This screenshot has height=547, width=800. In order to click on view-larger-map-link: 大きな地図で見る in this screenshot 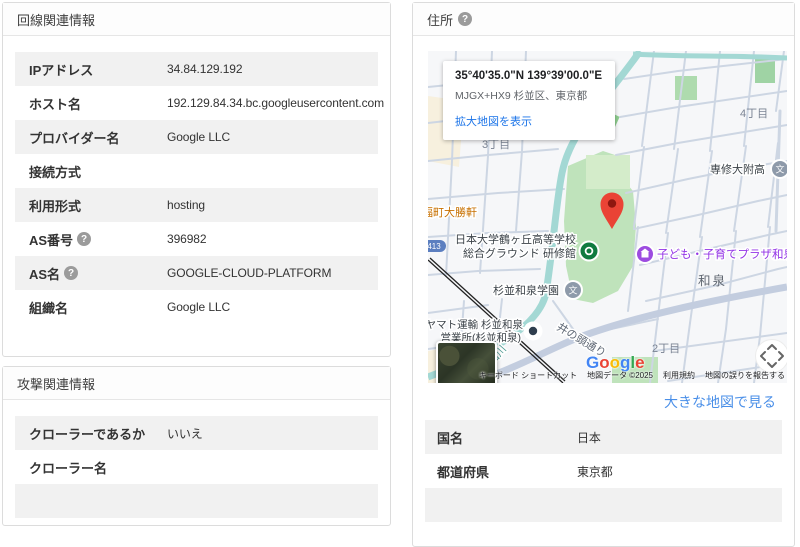, I will do `click(600, 402)`.